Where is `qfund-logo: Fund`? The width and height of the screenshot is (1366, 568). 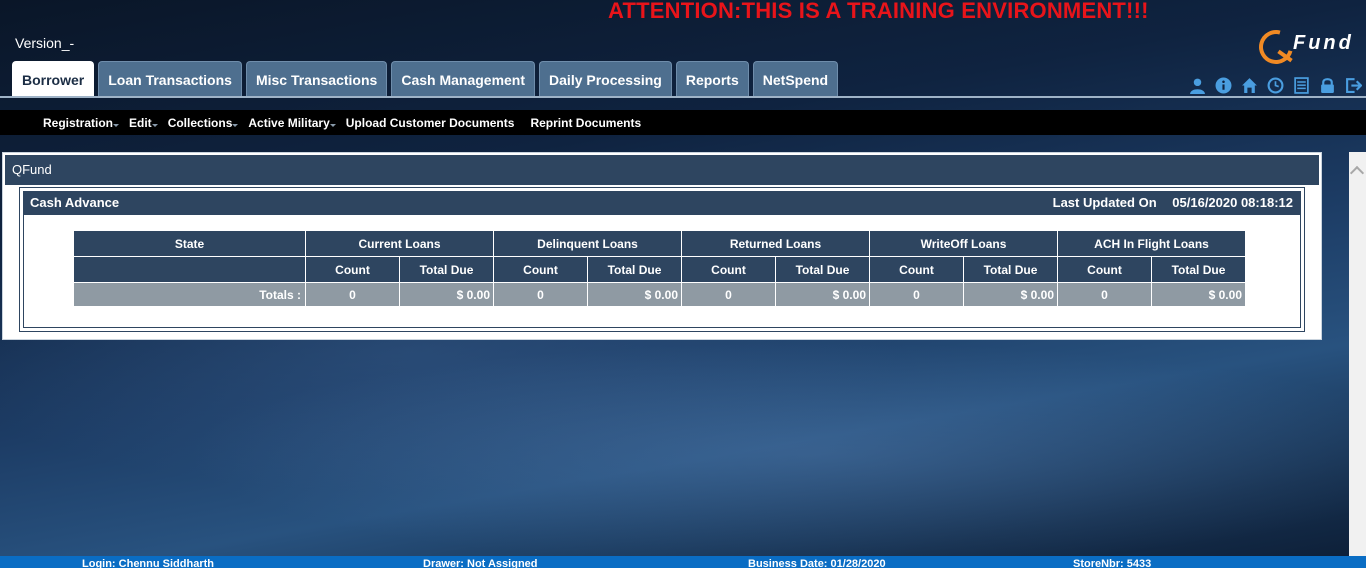
qfund-logo: Fund is located at coordinates (1307, 47).